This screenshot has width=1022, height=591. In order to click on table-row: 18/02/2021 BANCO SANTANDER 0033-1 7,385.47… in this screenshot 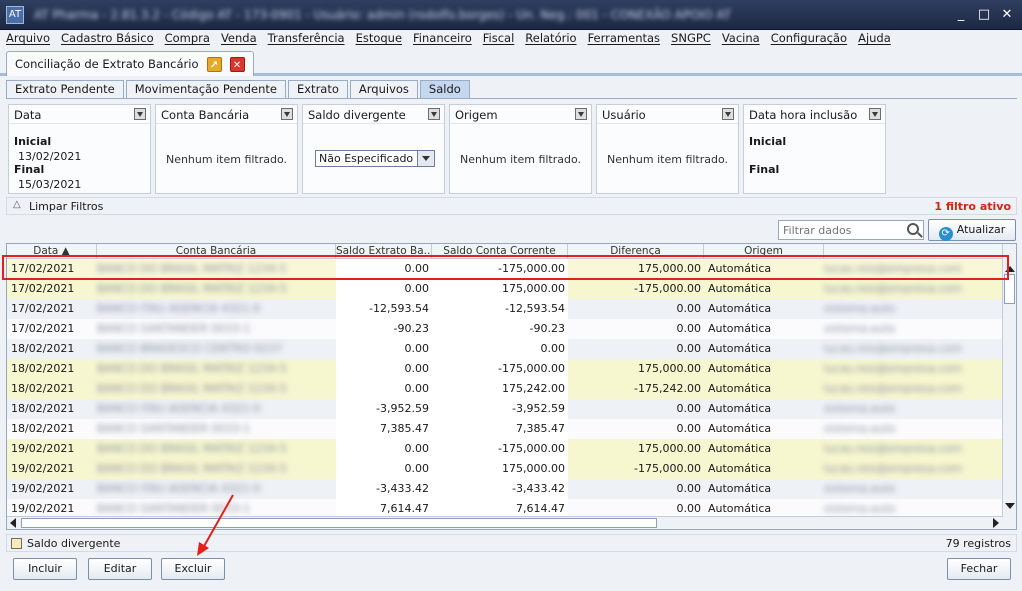, I will do `click(505, 429)`.